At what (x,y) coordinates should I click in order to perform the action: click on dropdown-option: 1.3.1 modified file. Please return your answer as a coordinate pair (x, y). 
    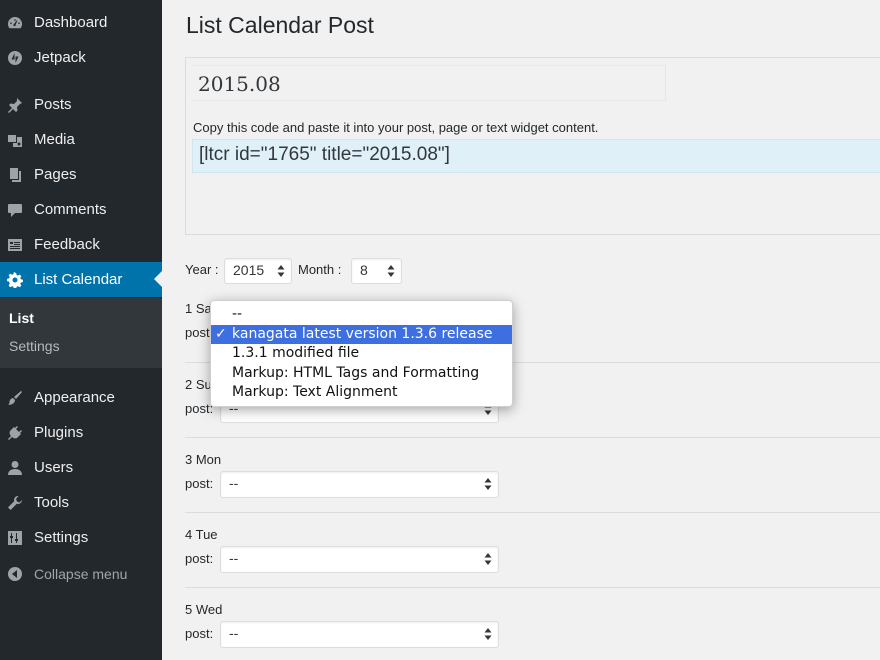
    Looking at the image, I should click on (361, 353).